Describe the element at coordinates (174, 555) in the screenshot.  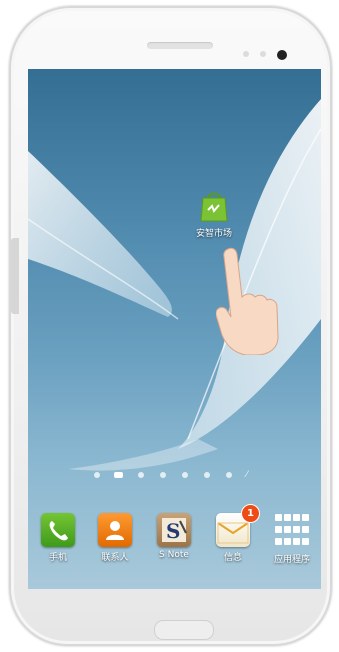
I see `dock-label: S Note` at that location.